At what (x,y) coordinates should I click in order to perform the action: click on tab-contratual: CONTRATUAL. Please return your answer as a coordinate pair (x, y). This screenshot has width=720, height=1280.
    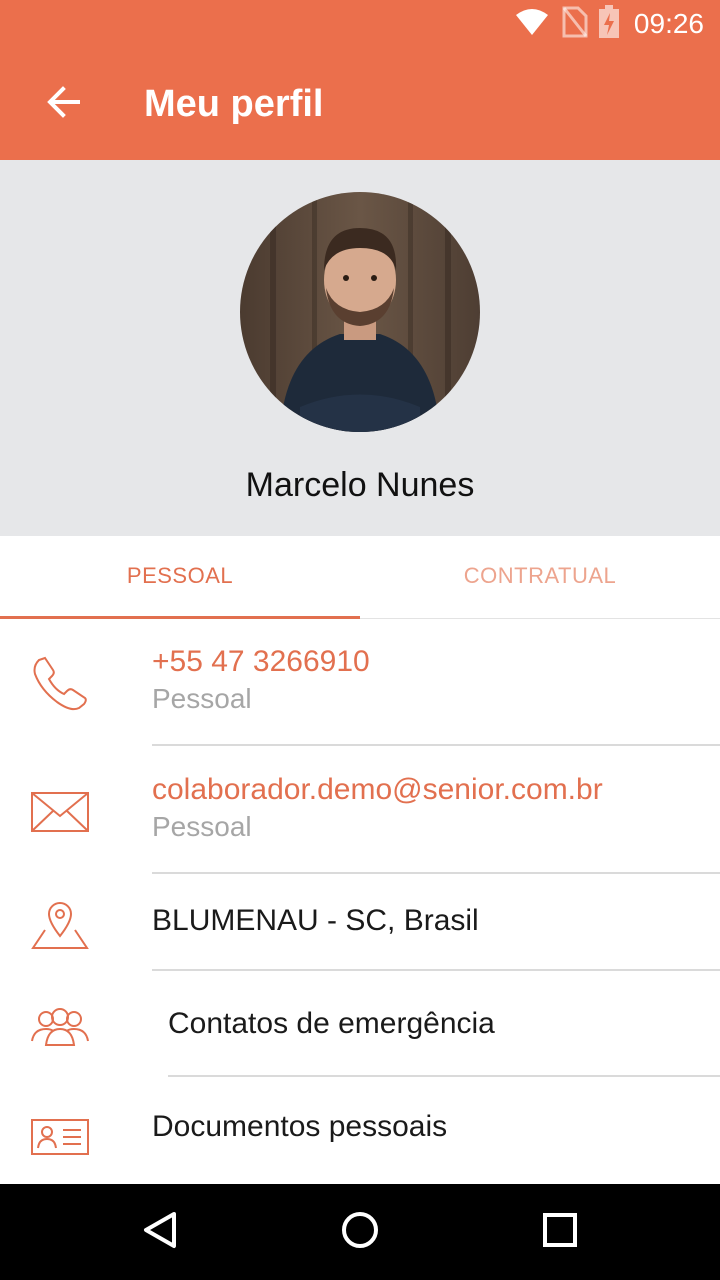
    Looking at the image, I should click on (540, 576).